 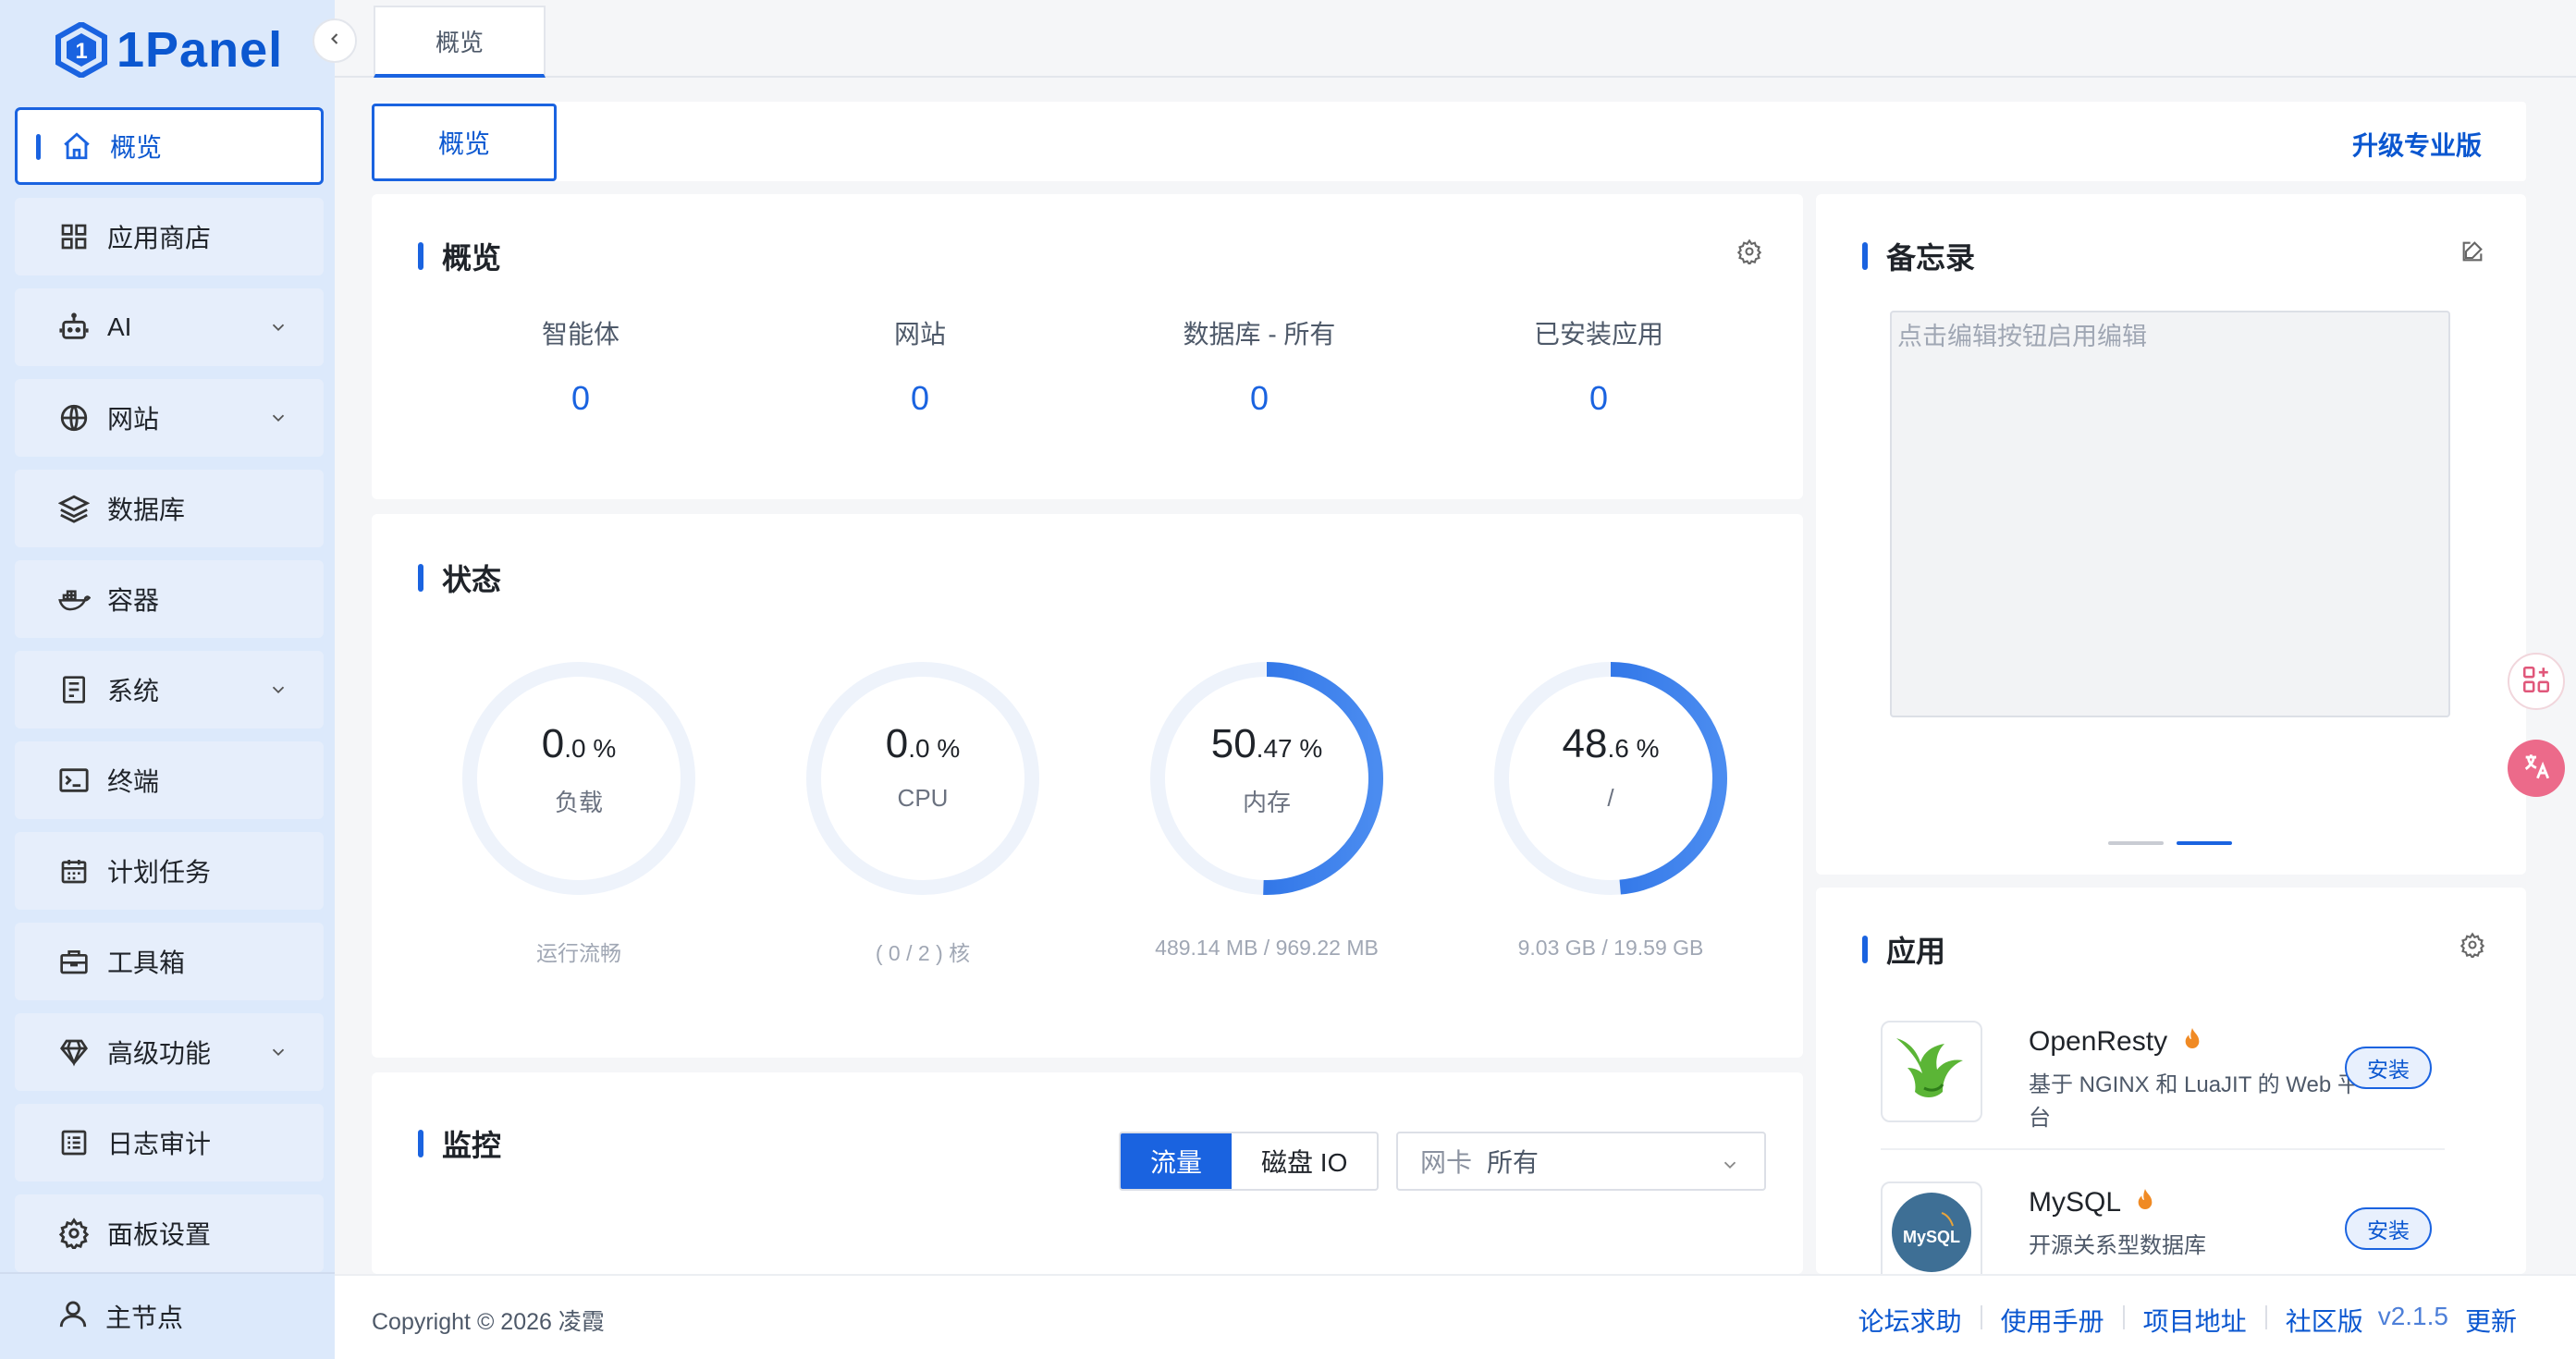 I want to click on home-icon, so click(x=76, y=146).